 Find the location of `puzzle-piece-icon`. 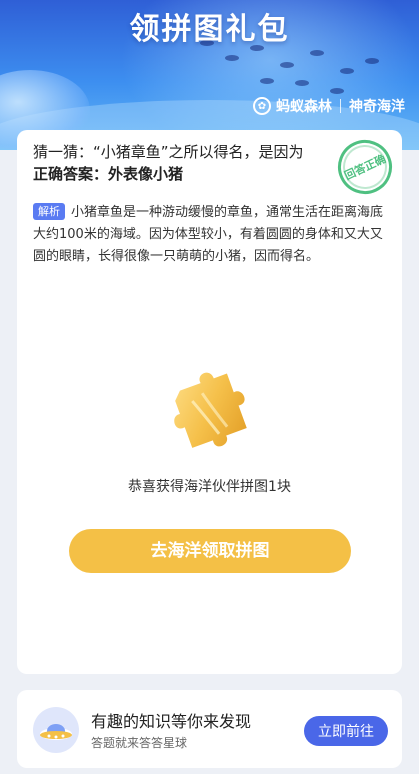

puzzle-piece-icon is located at coordinates (209, 412).